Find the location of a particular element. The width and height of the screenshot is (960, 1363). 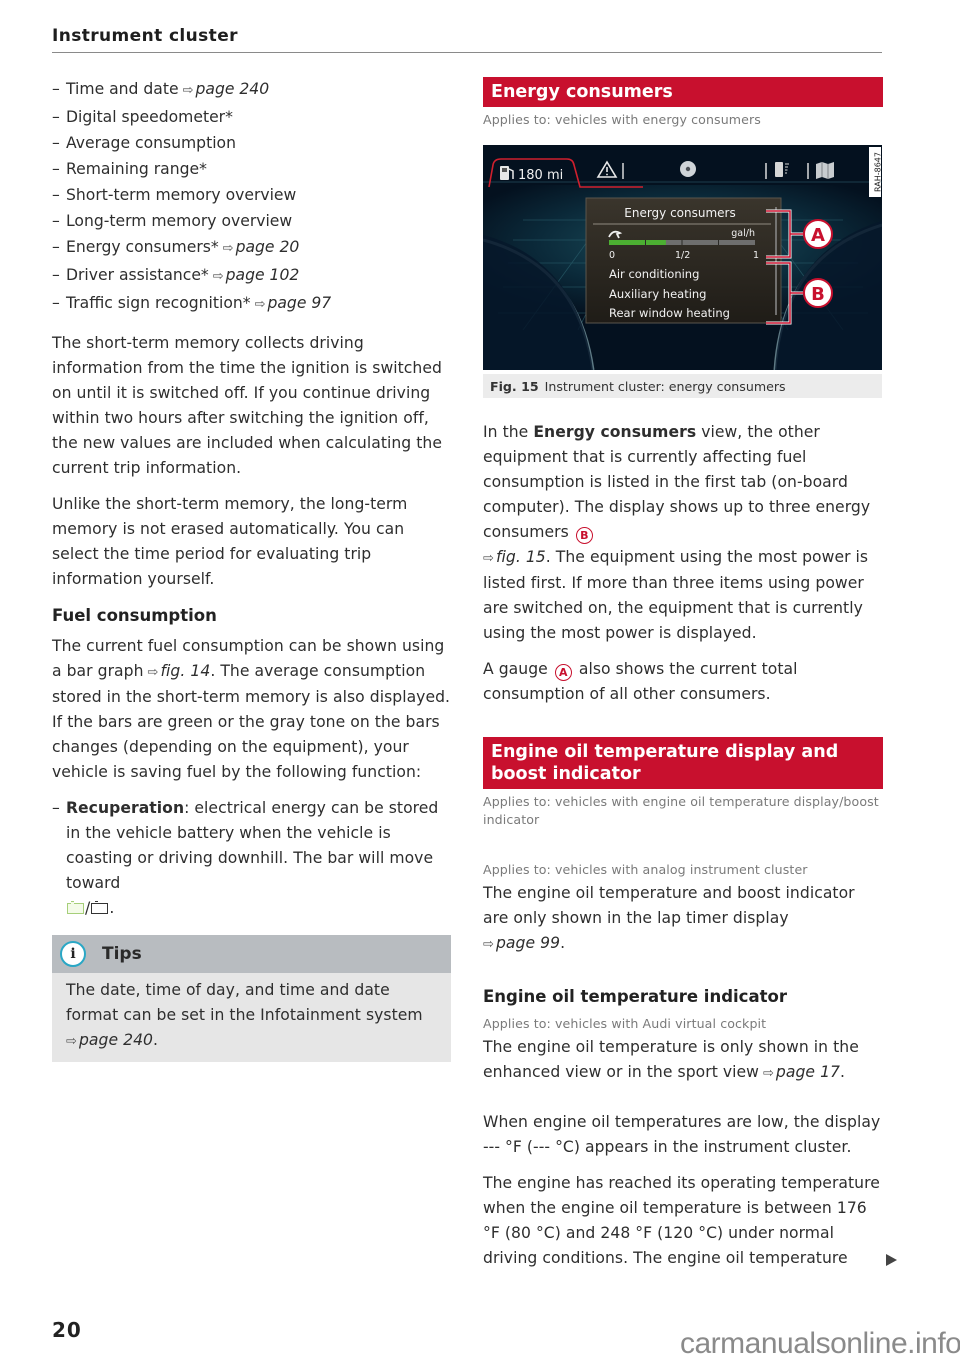

map-icon is located at coordinates (825, 170).